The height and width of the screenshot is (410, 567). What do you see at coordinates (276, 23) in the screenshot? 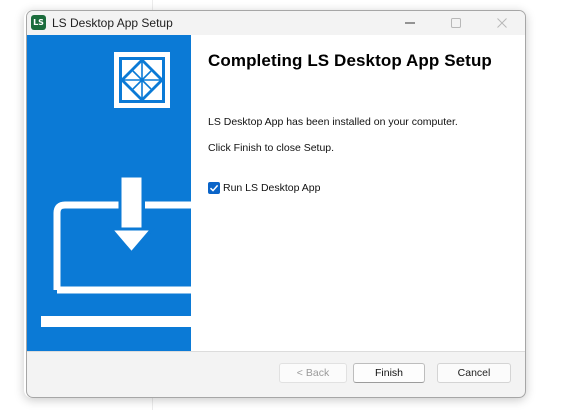
I see `title-bar: LS LS Desktop App Setup` at bounding box center [276, 23].